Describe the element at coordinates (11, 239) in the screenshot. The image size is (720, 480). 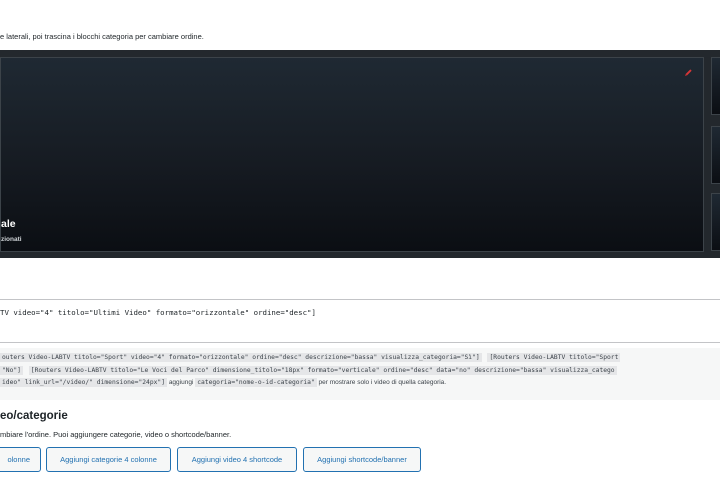
I see `hero-subtitle: zionati` at that location.